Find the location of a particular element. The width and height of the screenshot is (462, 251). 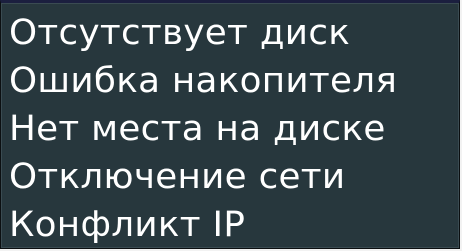

menu-item-label: Конфликт IP is located at coordinates (127, 225).